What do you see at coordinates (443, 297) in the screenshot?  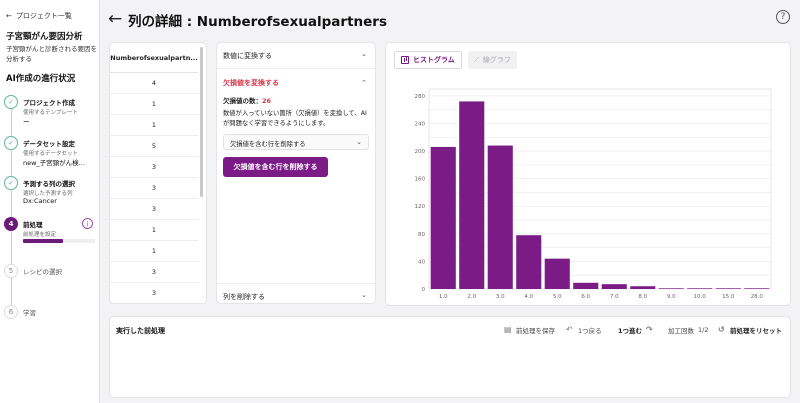 I see `x-tick-label: 1.0` at bounding box center [443, 297].